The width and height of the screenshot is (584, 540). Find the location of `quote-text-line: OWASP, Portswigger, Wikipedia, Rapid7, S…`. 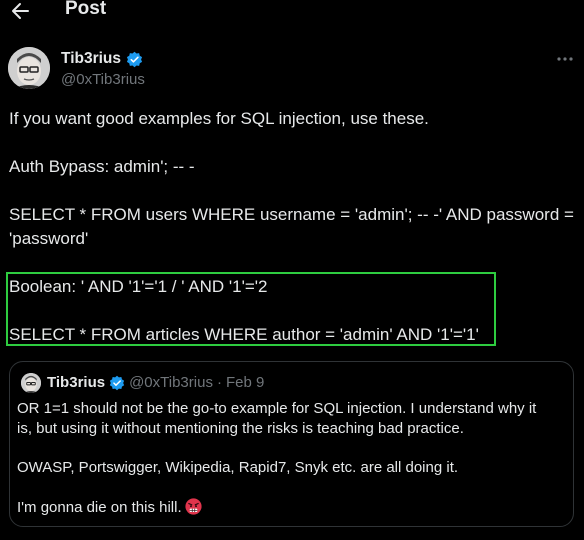

quote-text-line: OWASP, Portswigger, Wikipedia, Rapid7, S… is located at coordinates (238, 467).